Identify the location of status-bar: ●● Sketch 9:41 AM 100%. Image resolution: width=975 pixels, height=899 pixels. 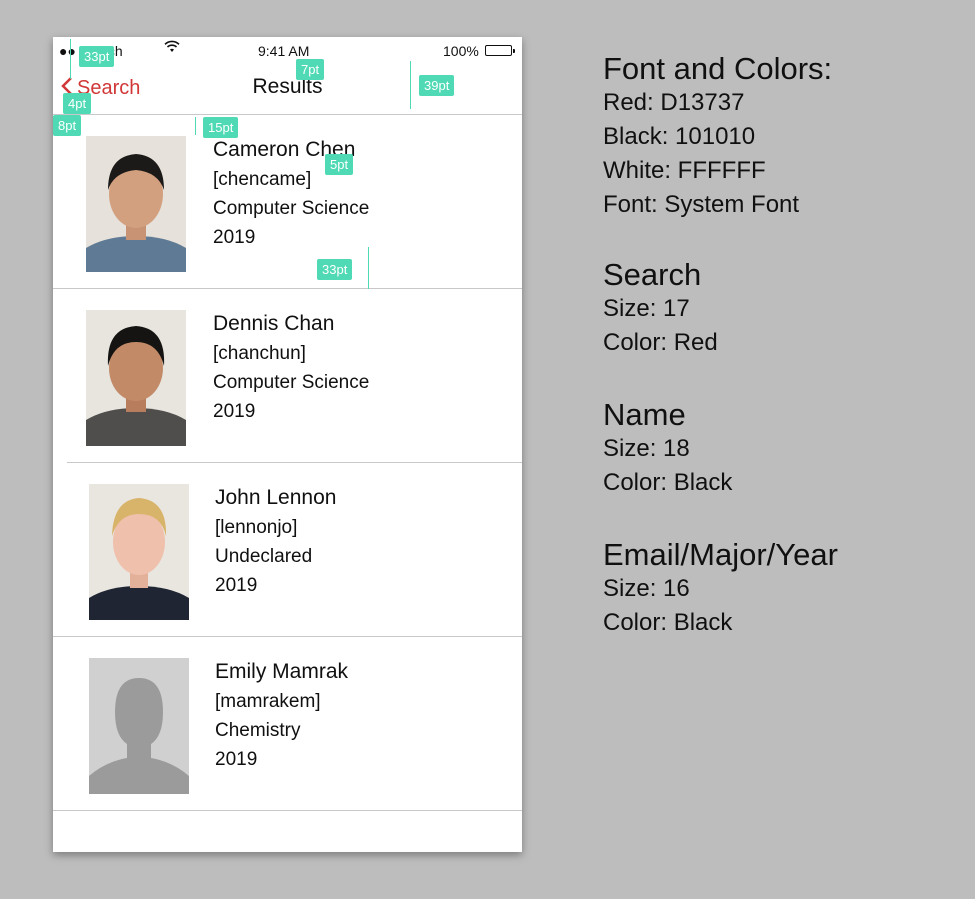
(287, 50).